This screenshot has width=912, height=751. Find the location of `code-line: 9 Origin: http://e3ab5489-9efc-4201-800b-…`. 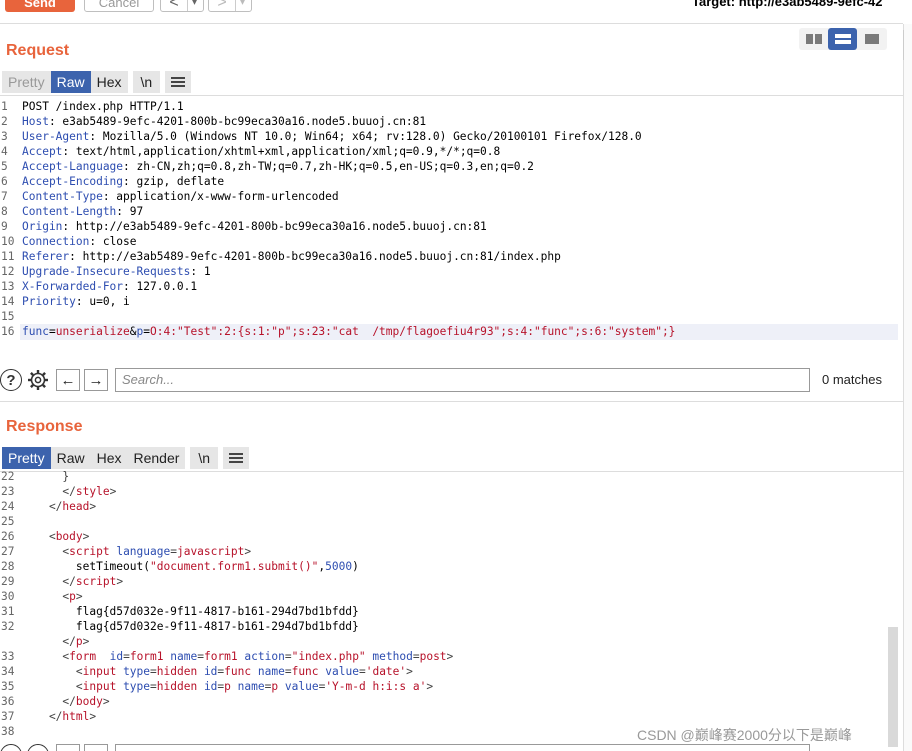

code-line: 9 Origin: http://e3ab5489-9efc-4201-800b-… is located at coordinates (450, 226).